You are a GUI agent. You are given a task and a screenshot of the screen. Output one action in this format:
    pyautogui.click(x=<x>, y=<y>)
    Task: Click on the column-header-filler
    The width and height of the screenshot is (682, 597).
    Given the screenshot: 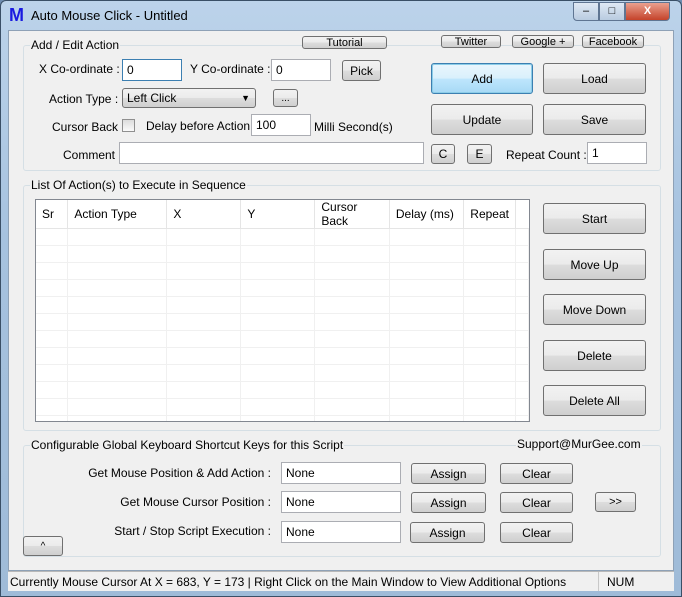 What is the action you would take?
    pyautogui.click(x=522, y=214)
    